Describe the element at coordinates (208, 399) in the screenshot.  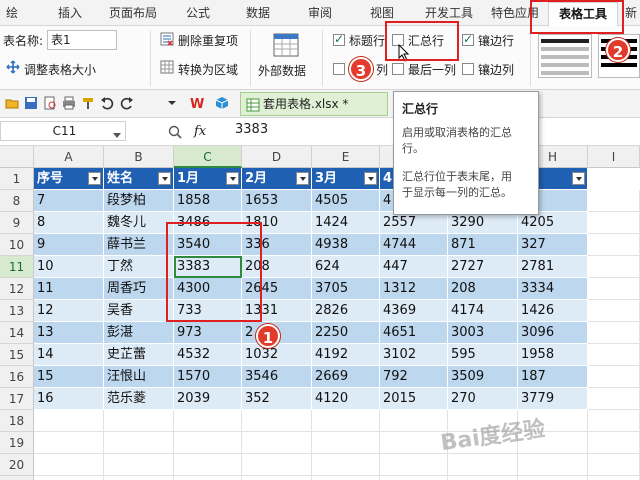
I see `table-cell: 2039` at that location.